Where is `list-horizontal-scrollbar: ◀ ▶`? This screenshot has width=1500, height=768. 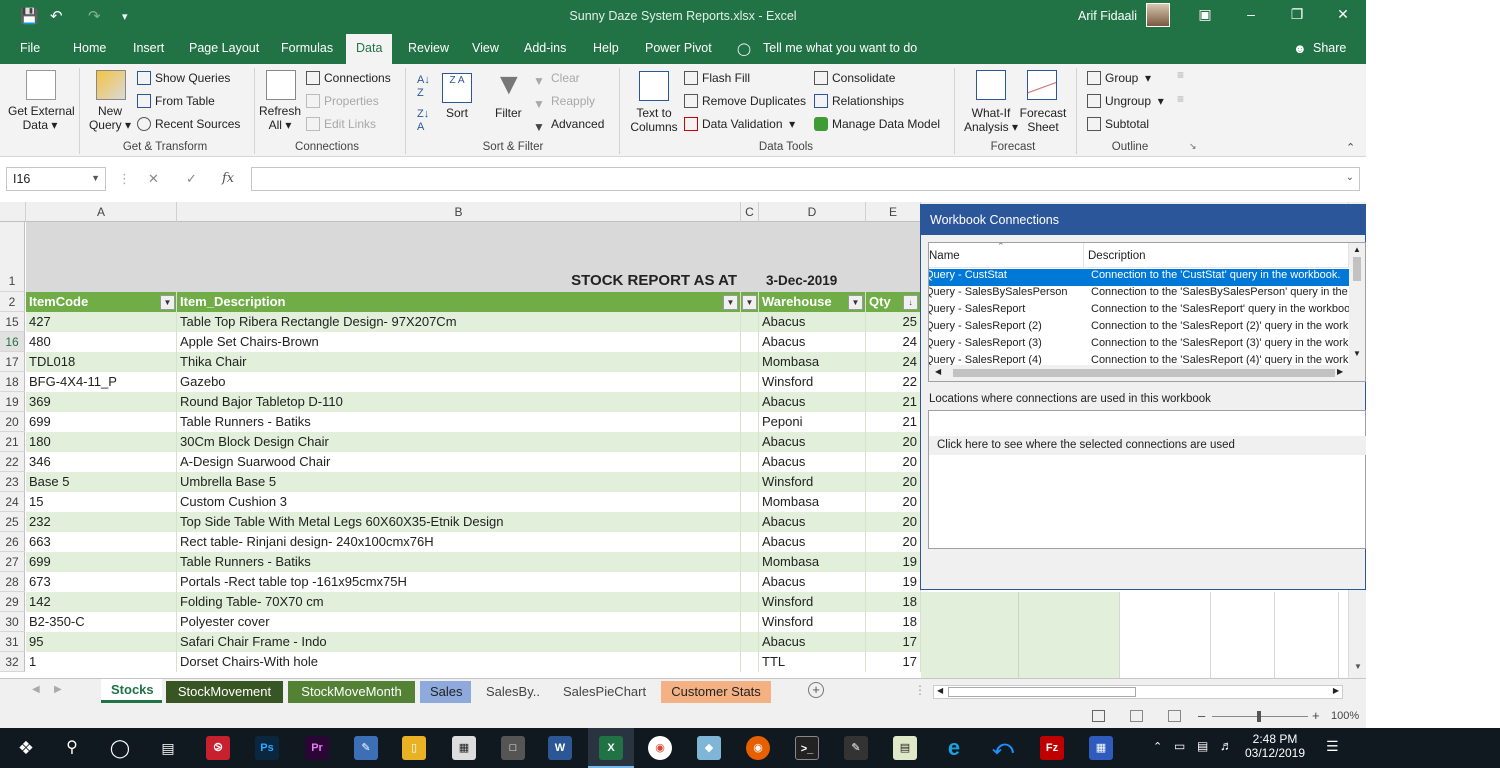 list-horizontal-scrollbar: ◀ ▶ is located at coordinates (1147, 373).